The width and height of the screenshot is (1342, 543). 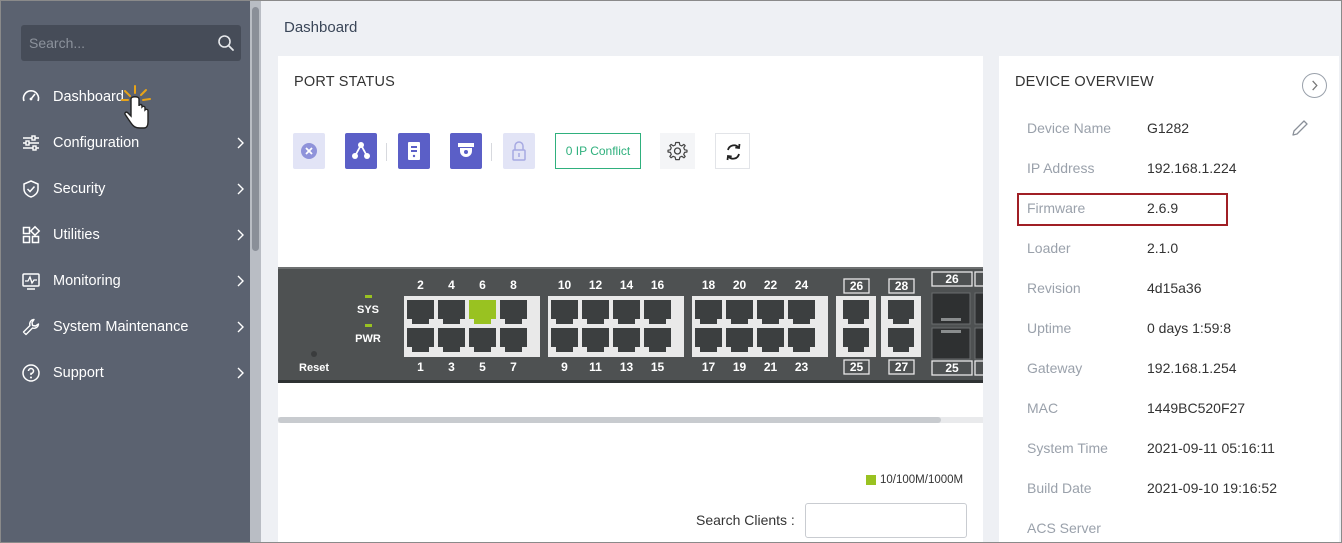 What do you see at coordinates (771, 367) in the screenshot?
I see `port-number-label: 21` at bounding box center [771, 367].